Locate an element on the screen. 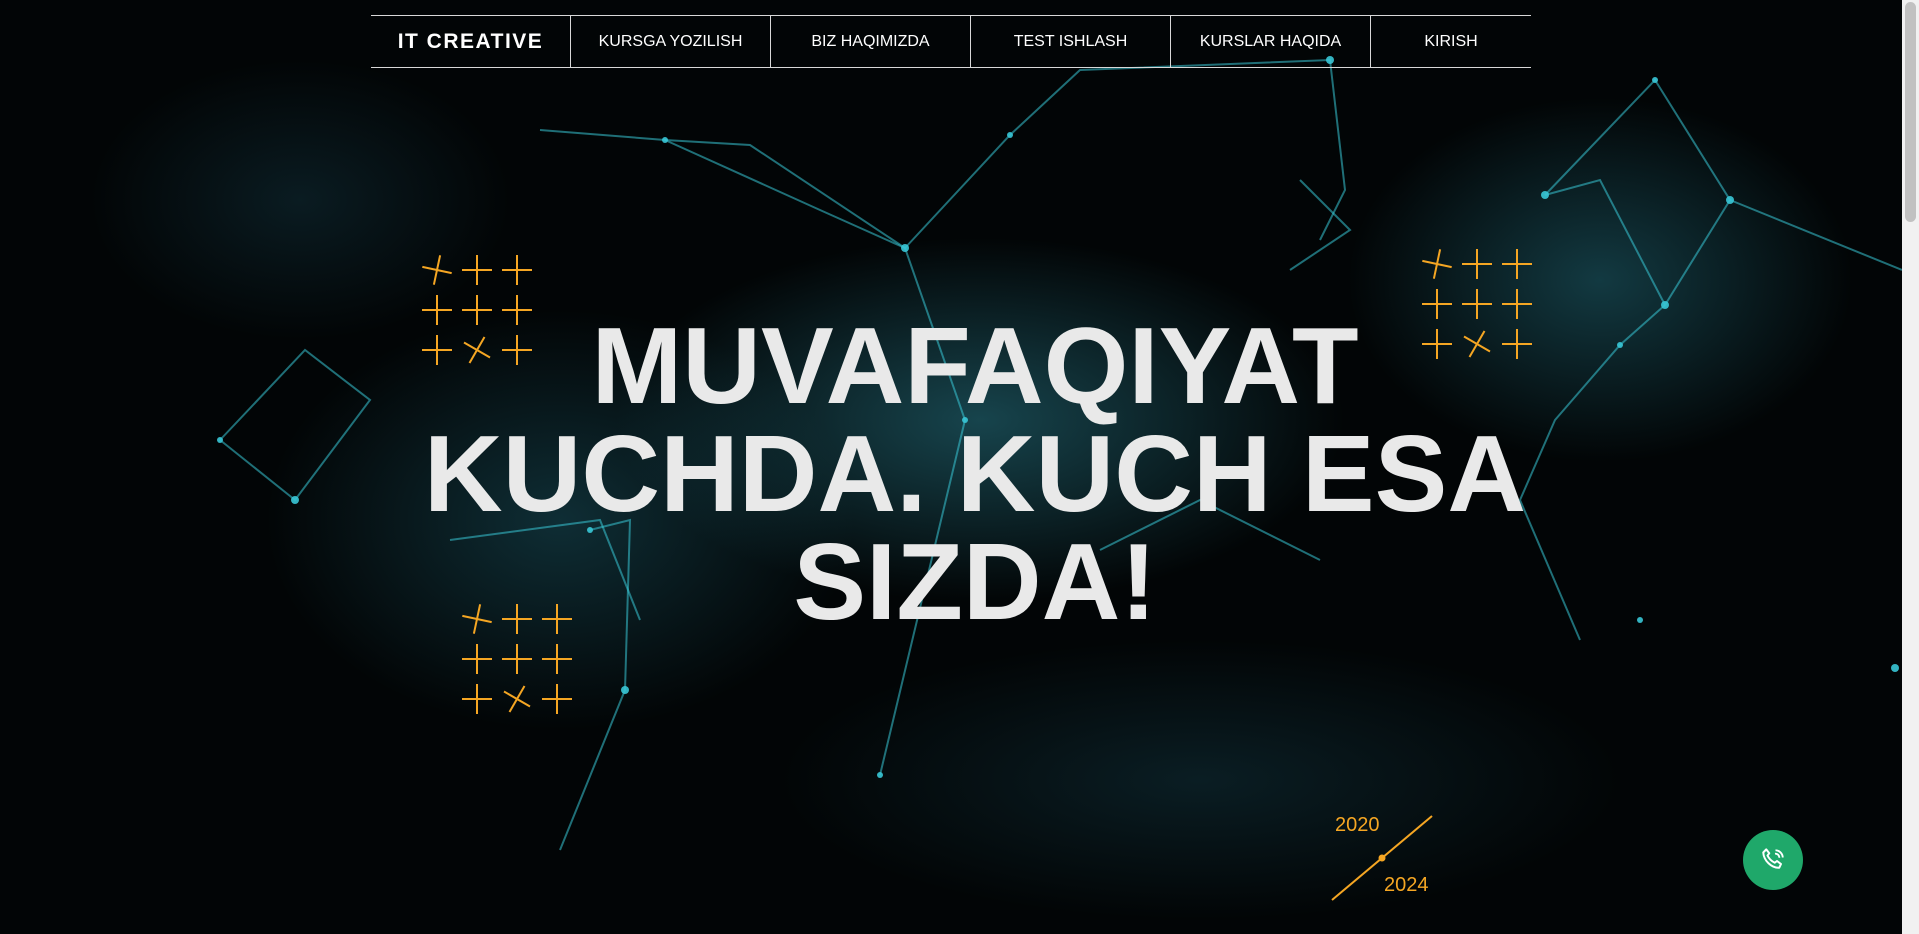 The image size is (1919, 934). call-button is located at coordinates (1773, 860).